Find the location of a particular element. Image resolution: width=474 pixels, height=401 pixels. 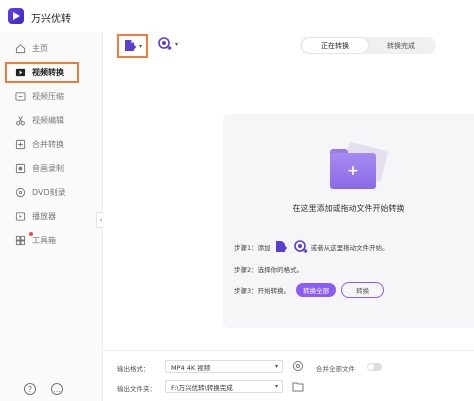

folder-add-icon: + is located at coordinates (363, 167).